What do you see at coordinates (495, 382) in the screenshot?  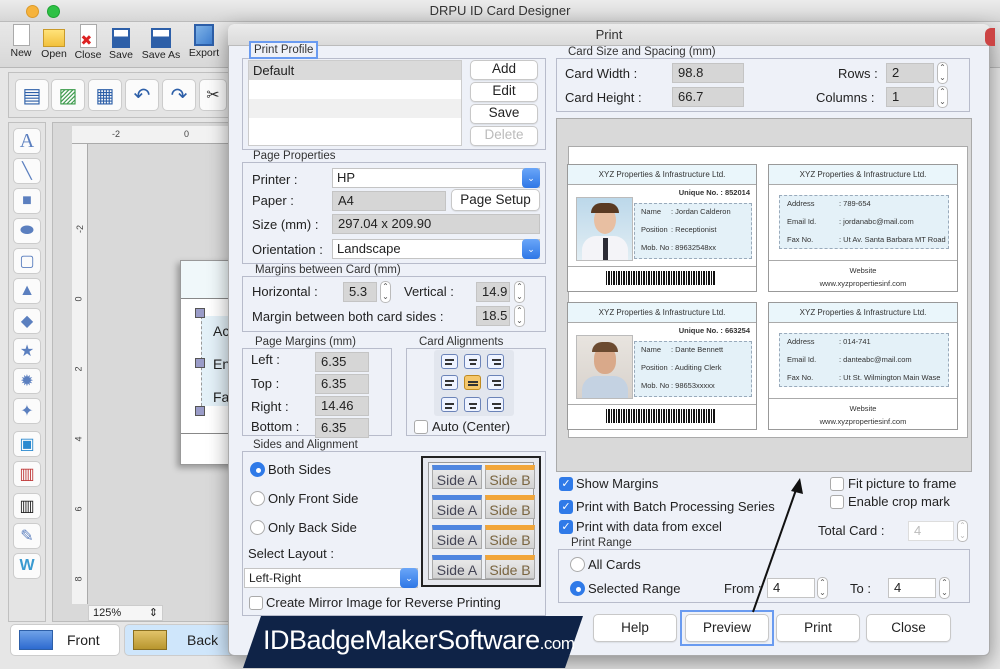 I see `align-middle-right-button` at bounding box center [495, 382].